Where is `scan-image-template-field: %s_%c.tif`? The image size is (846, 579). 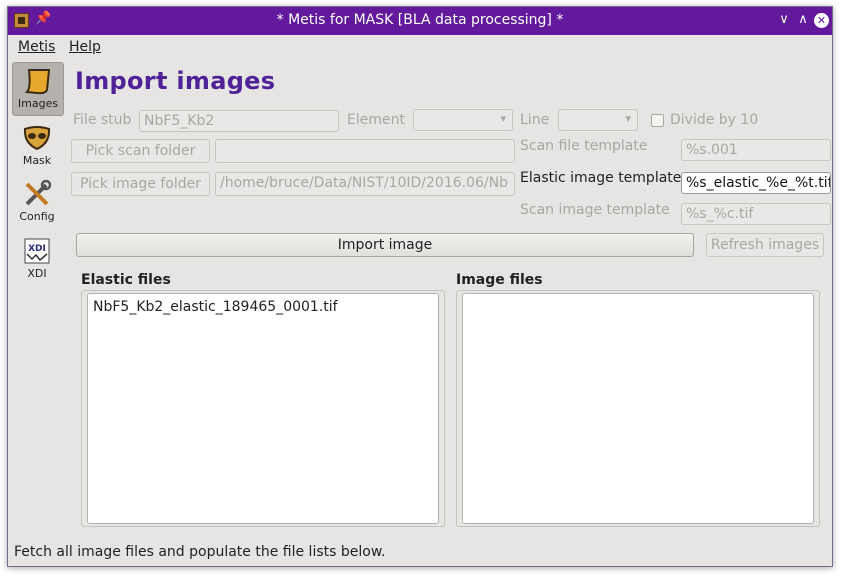
scan-image-template-field: %s_%c.tif is located at coordinates (756, 214).